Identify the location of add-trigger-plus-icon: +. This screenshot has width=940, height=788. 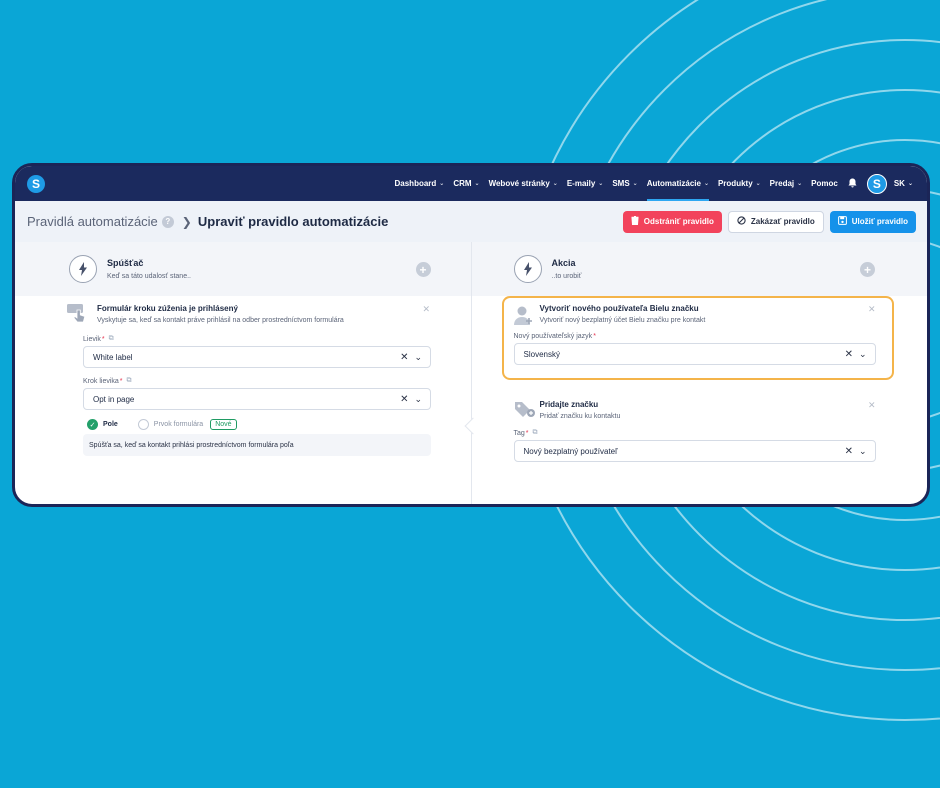
(423, 269).